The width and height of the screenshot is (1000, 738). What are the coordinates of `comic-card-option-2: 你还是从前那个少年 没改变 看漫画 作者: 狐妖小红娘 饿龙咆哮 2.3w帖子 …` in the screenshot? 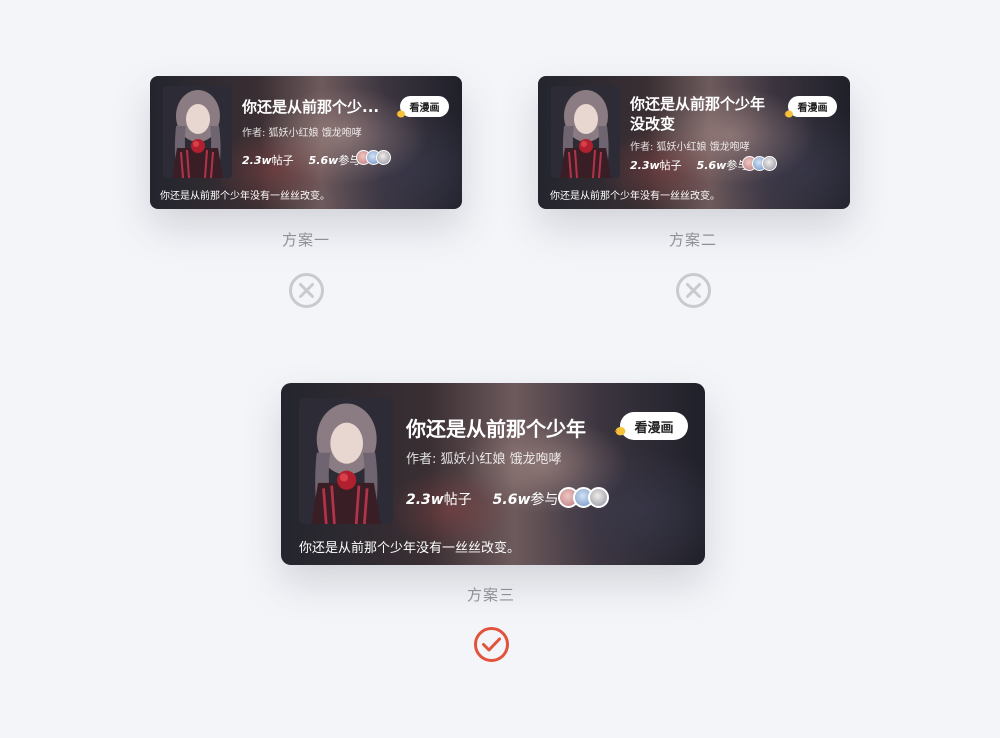 It's located at (694, 142).